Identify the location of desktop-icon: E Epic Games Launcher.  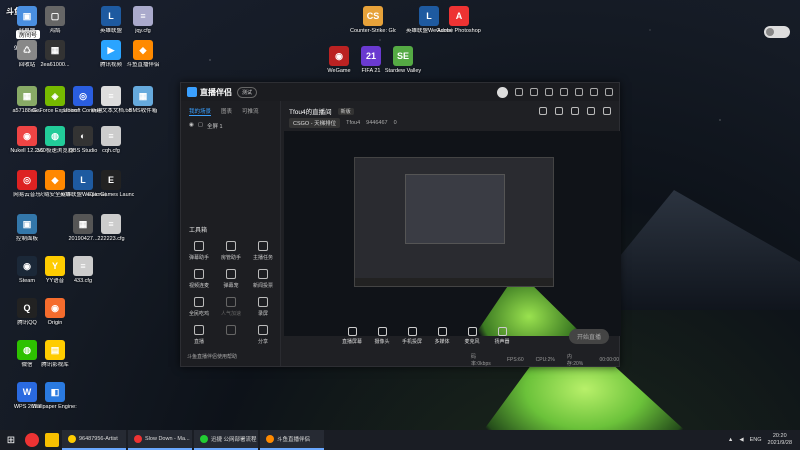
(111, 184).